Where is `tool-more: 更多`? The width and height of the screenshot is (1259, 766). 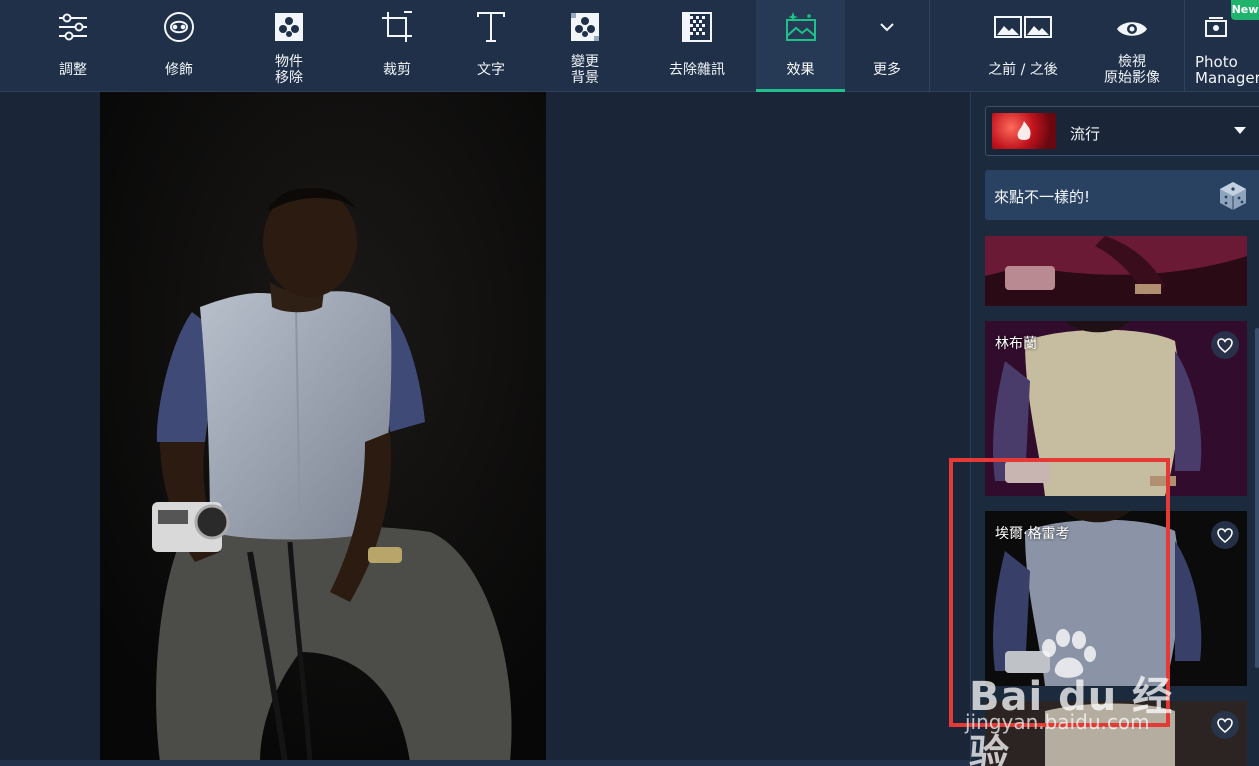
tool-more: 更多 is located at coordinates (887, 46).